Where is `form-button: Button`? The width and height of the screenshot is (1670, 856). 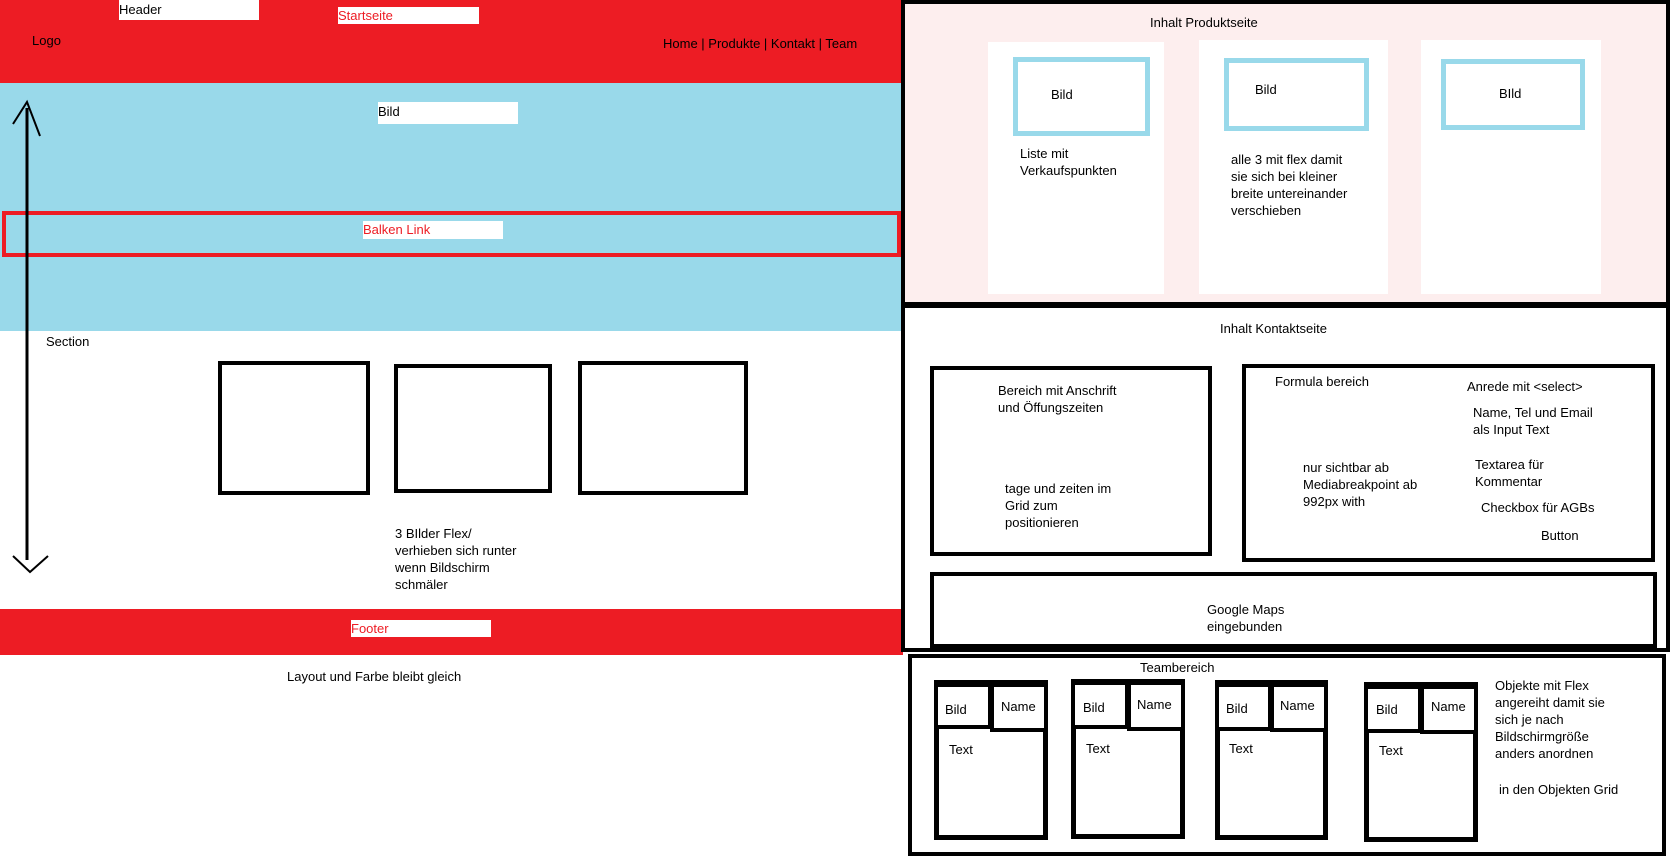
form-button: Button is located at coordinates (1560, 535).